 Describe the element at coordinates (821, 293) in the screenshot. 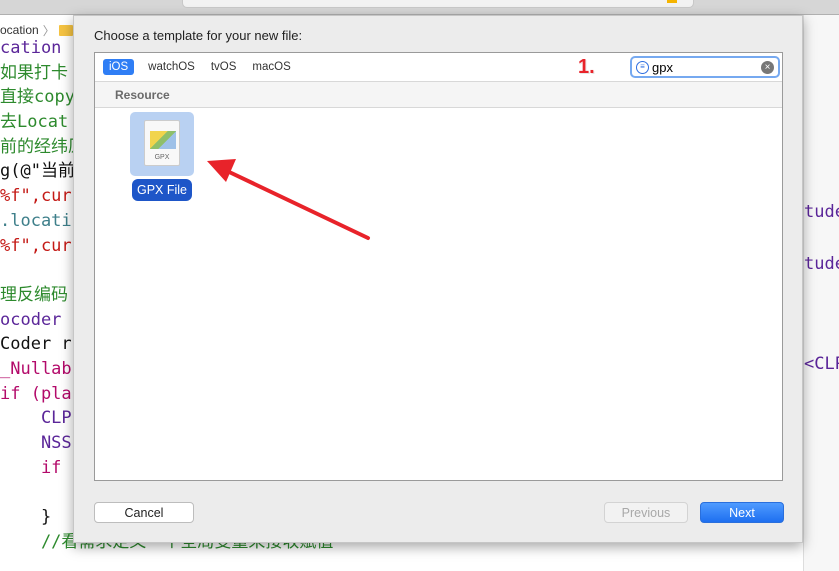

I see `code-editor-right: tude tude <CLP` at that location.